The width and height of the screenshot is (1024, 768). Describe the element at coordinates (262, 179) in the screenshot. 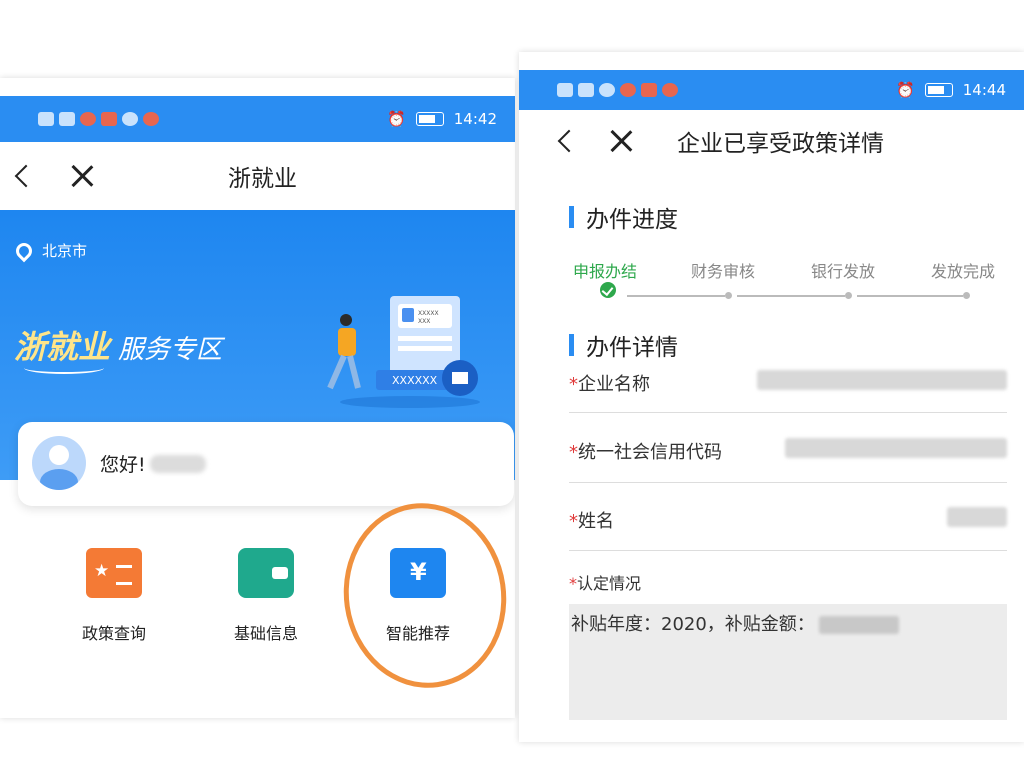

I see `page-title: 浙就业` at that location.